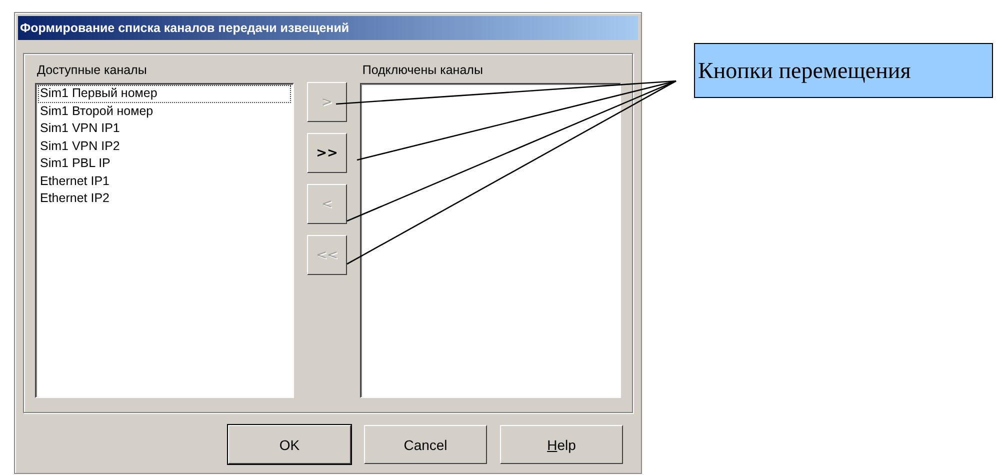  Describe the element at coordinates (327, 153) in the screenshot. I see `move-button: >>` at that location.